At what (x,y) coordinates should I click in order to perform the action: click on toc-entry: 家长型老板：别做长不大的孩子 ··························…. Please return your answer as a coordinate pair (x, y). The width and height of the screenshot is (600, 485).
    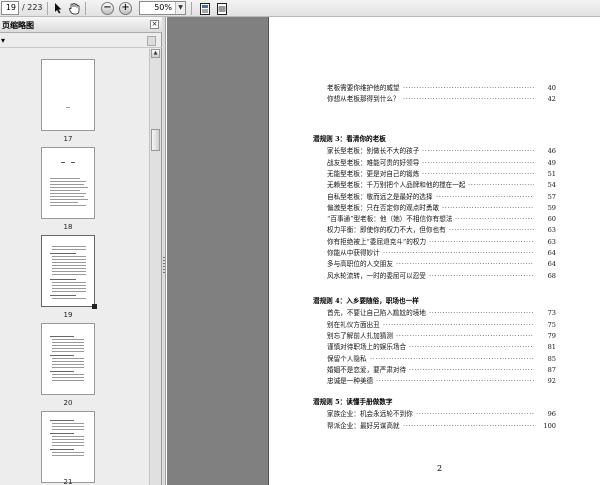
    Looking at the image, I should click on (441, 151).